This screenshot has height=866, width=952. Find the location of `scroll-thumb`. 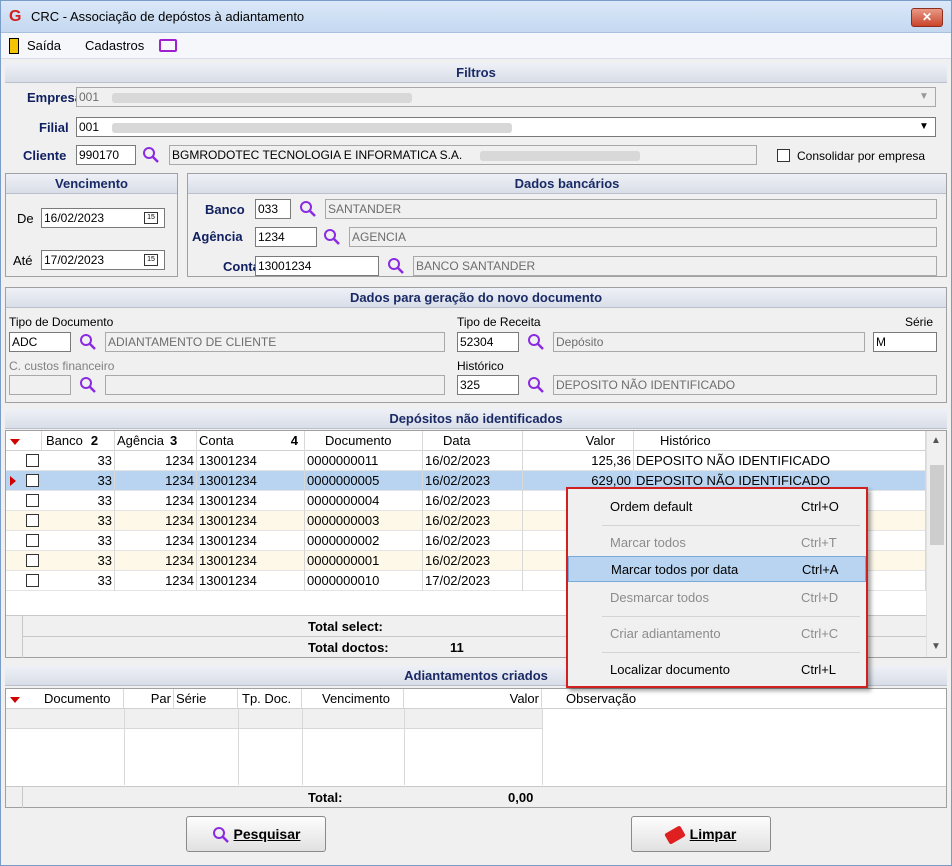

scroll-thumb is located at coordinates (937, 505).